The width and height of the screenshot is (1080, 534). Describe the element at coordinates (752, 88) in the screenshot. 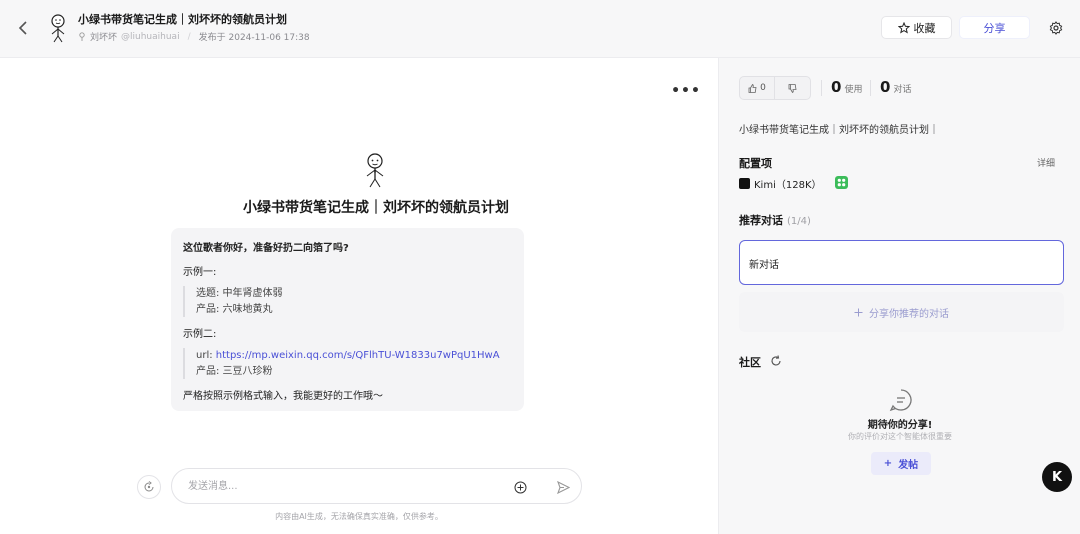

I see `thumbs-up-icon` at that location.